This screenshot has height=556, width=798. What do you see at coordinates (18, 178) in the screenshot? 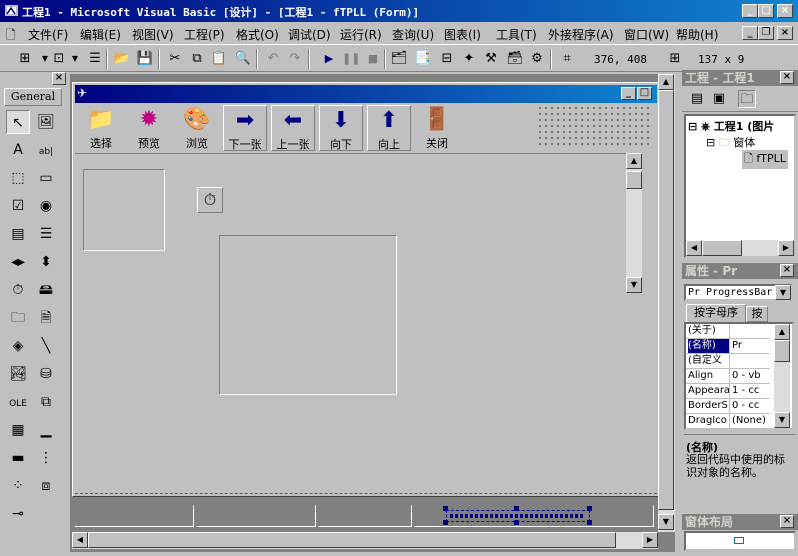
I see `tool-frame: ⬚` at bounding box center [18, 178].